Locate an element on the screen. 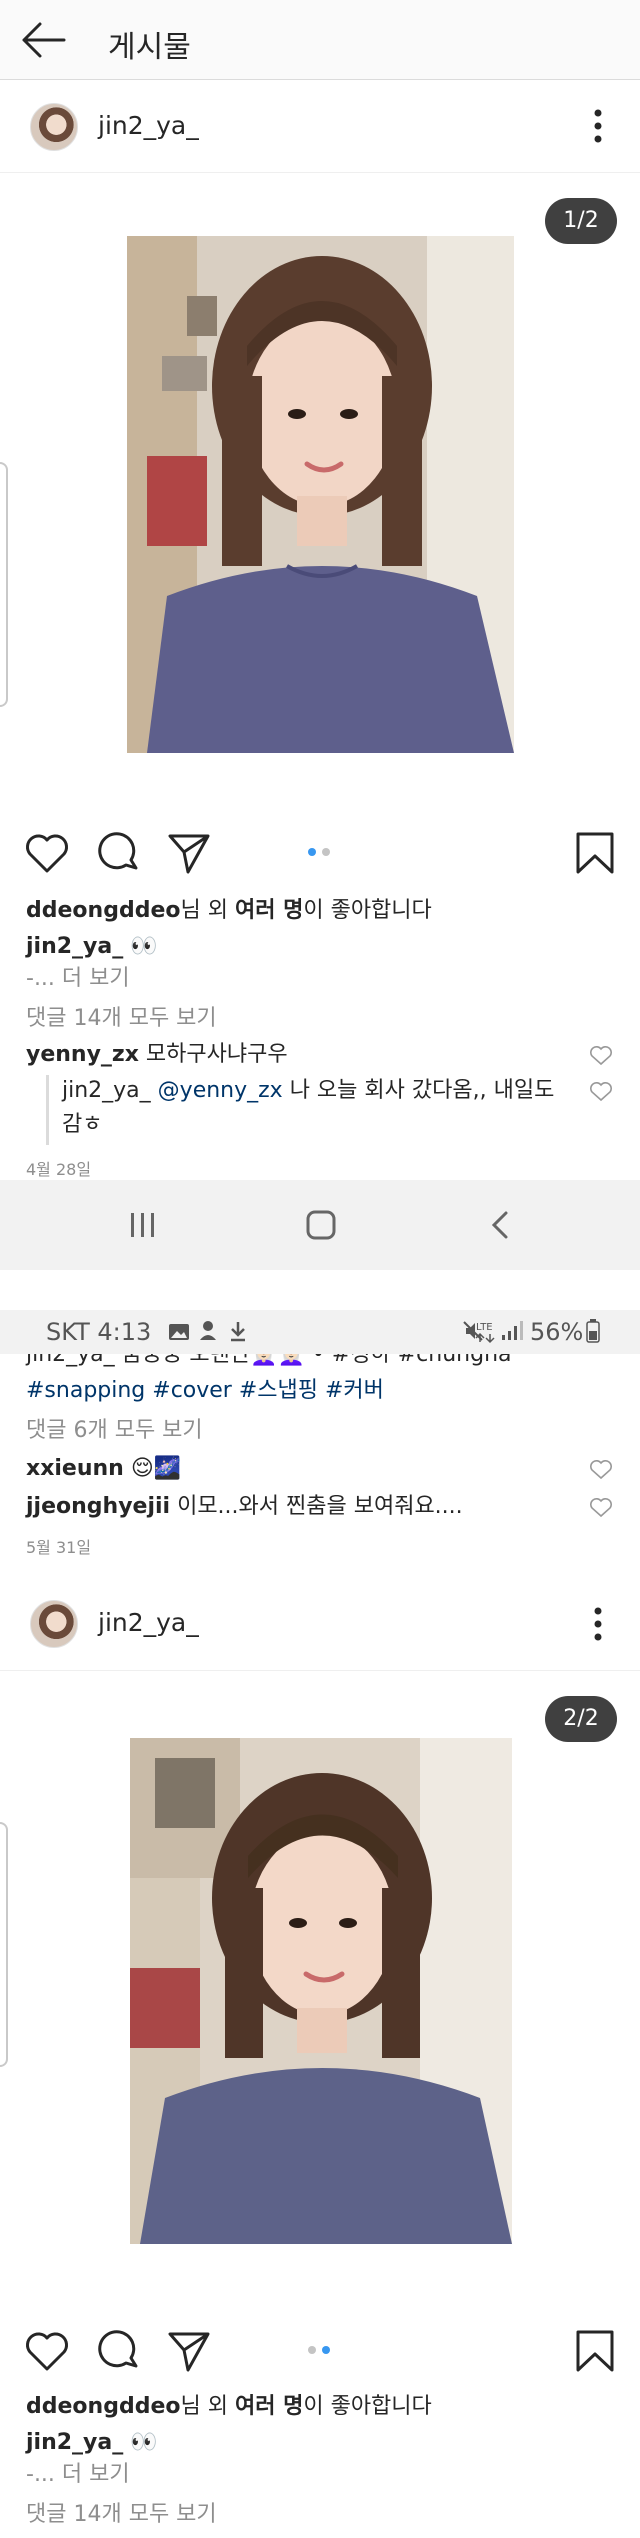 The image size is (640, 2538). battery-icon is located at coordinates (593, 1331).